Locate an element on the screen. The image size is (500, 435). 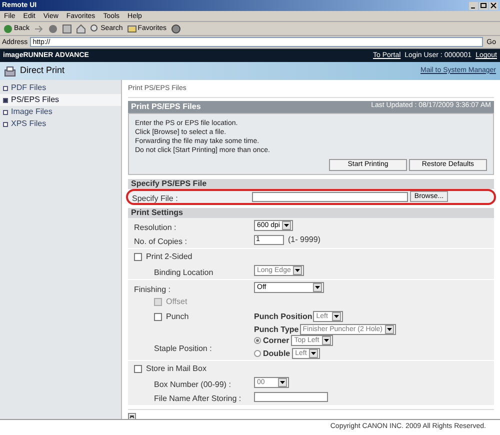
sidebar-item: XPS Files is located at coordinates (60, 124).